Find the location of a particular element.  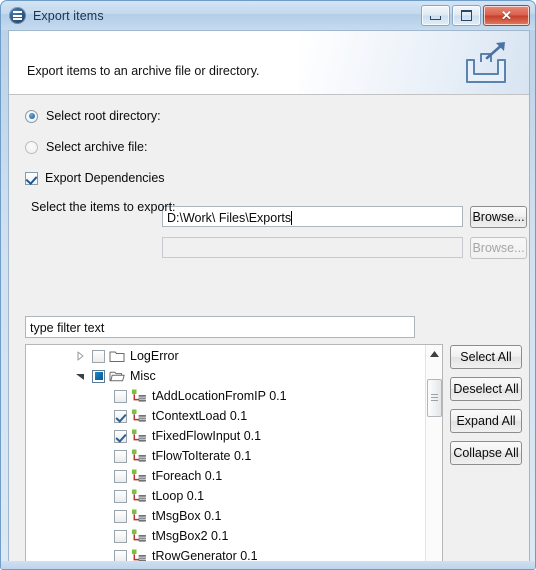

window-title: Export items is located at coordinates (68, 15).